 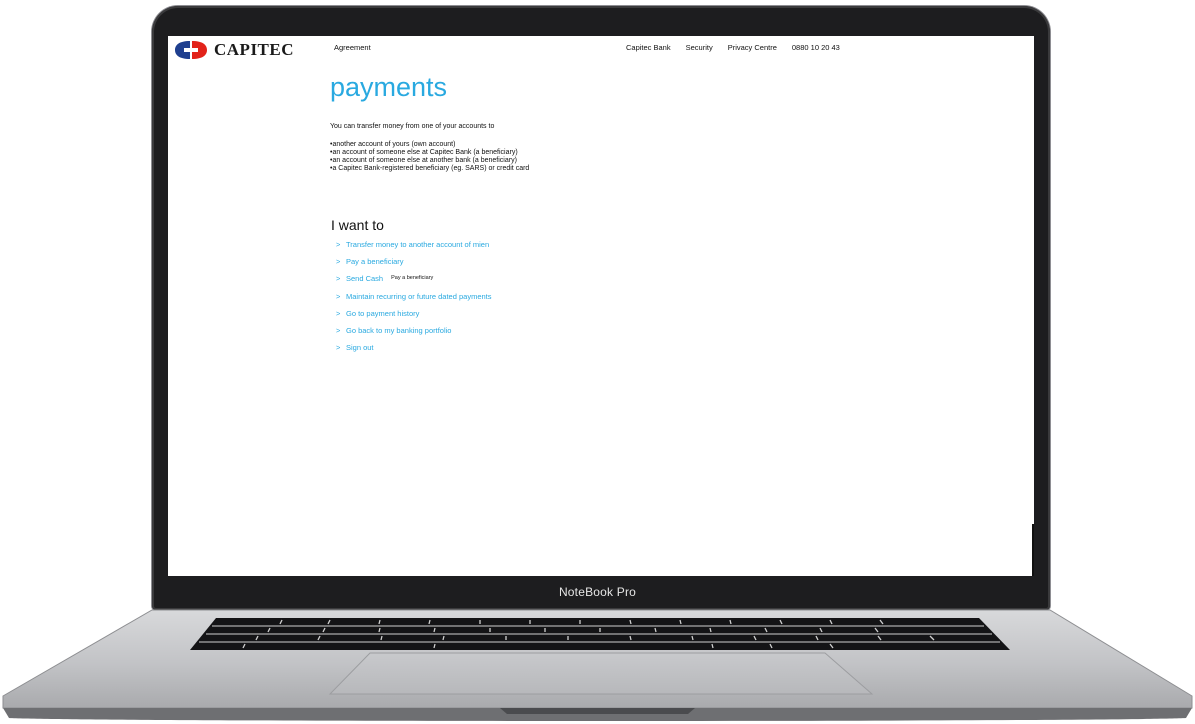 What do you see at coordinates (1033, 550) in the screenshot?
I see `scrollbar` at bounding box center [1033, 550].